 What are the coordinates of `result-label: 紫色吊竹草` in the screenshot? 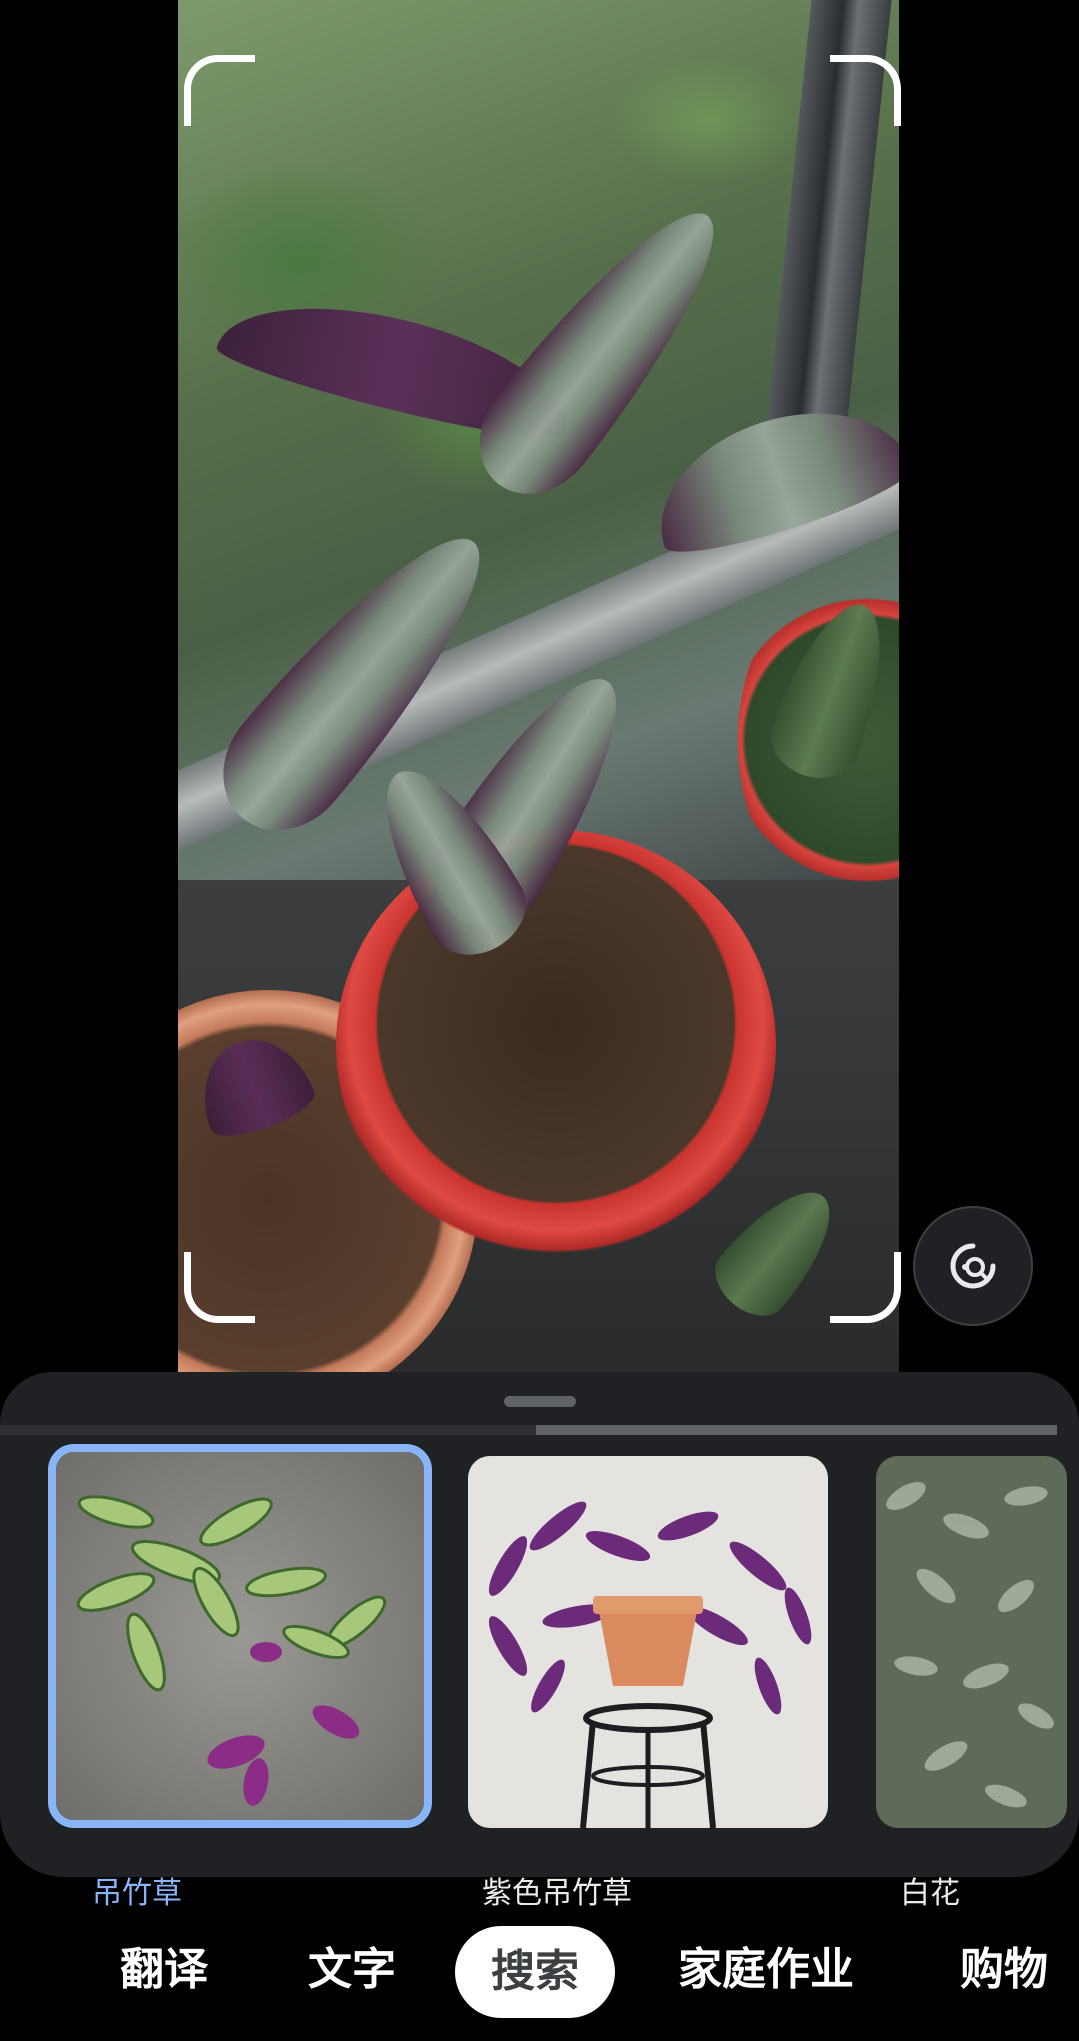 It's located at (557, 1890).